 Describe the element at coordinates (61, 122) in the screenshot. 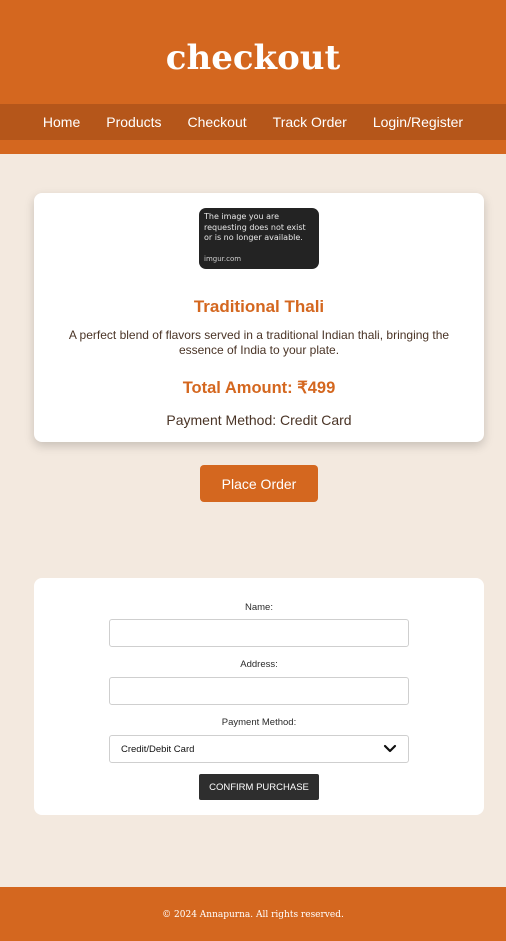

I see `nav-home: Home` at that location.